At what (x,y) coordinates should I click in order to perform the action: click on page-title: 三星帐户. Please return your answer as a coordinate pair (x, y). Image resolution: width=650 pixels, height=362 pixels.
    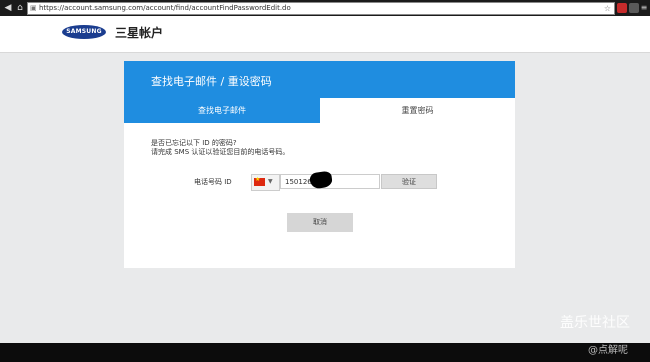
    Looking at the image, I should click on (139, 33).